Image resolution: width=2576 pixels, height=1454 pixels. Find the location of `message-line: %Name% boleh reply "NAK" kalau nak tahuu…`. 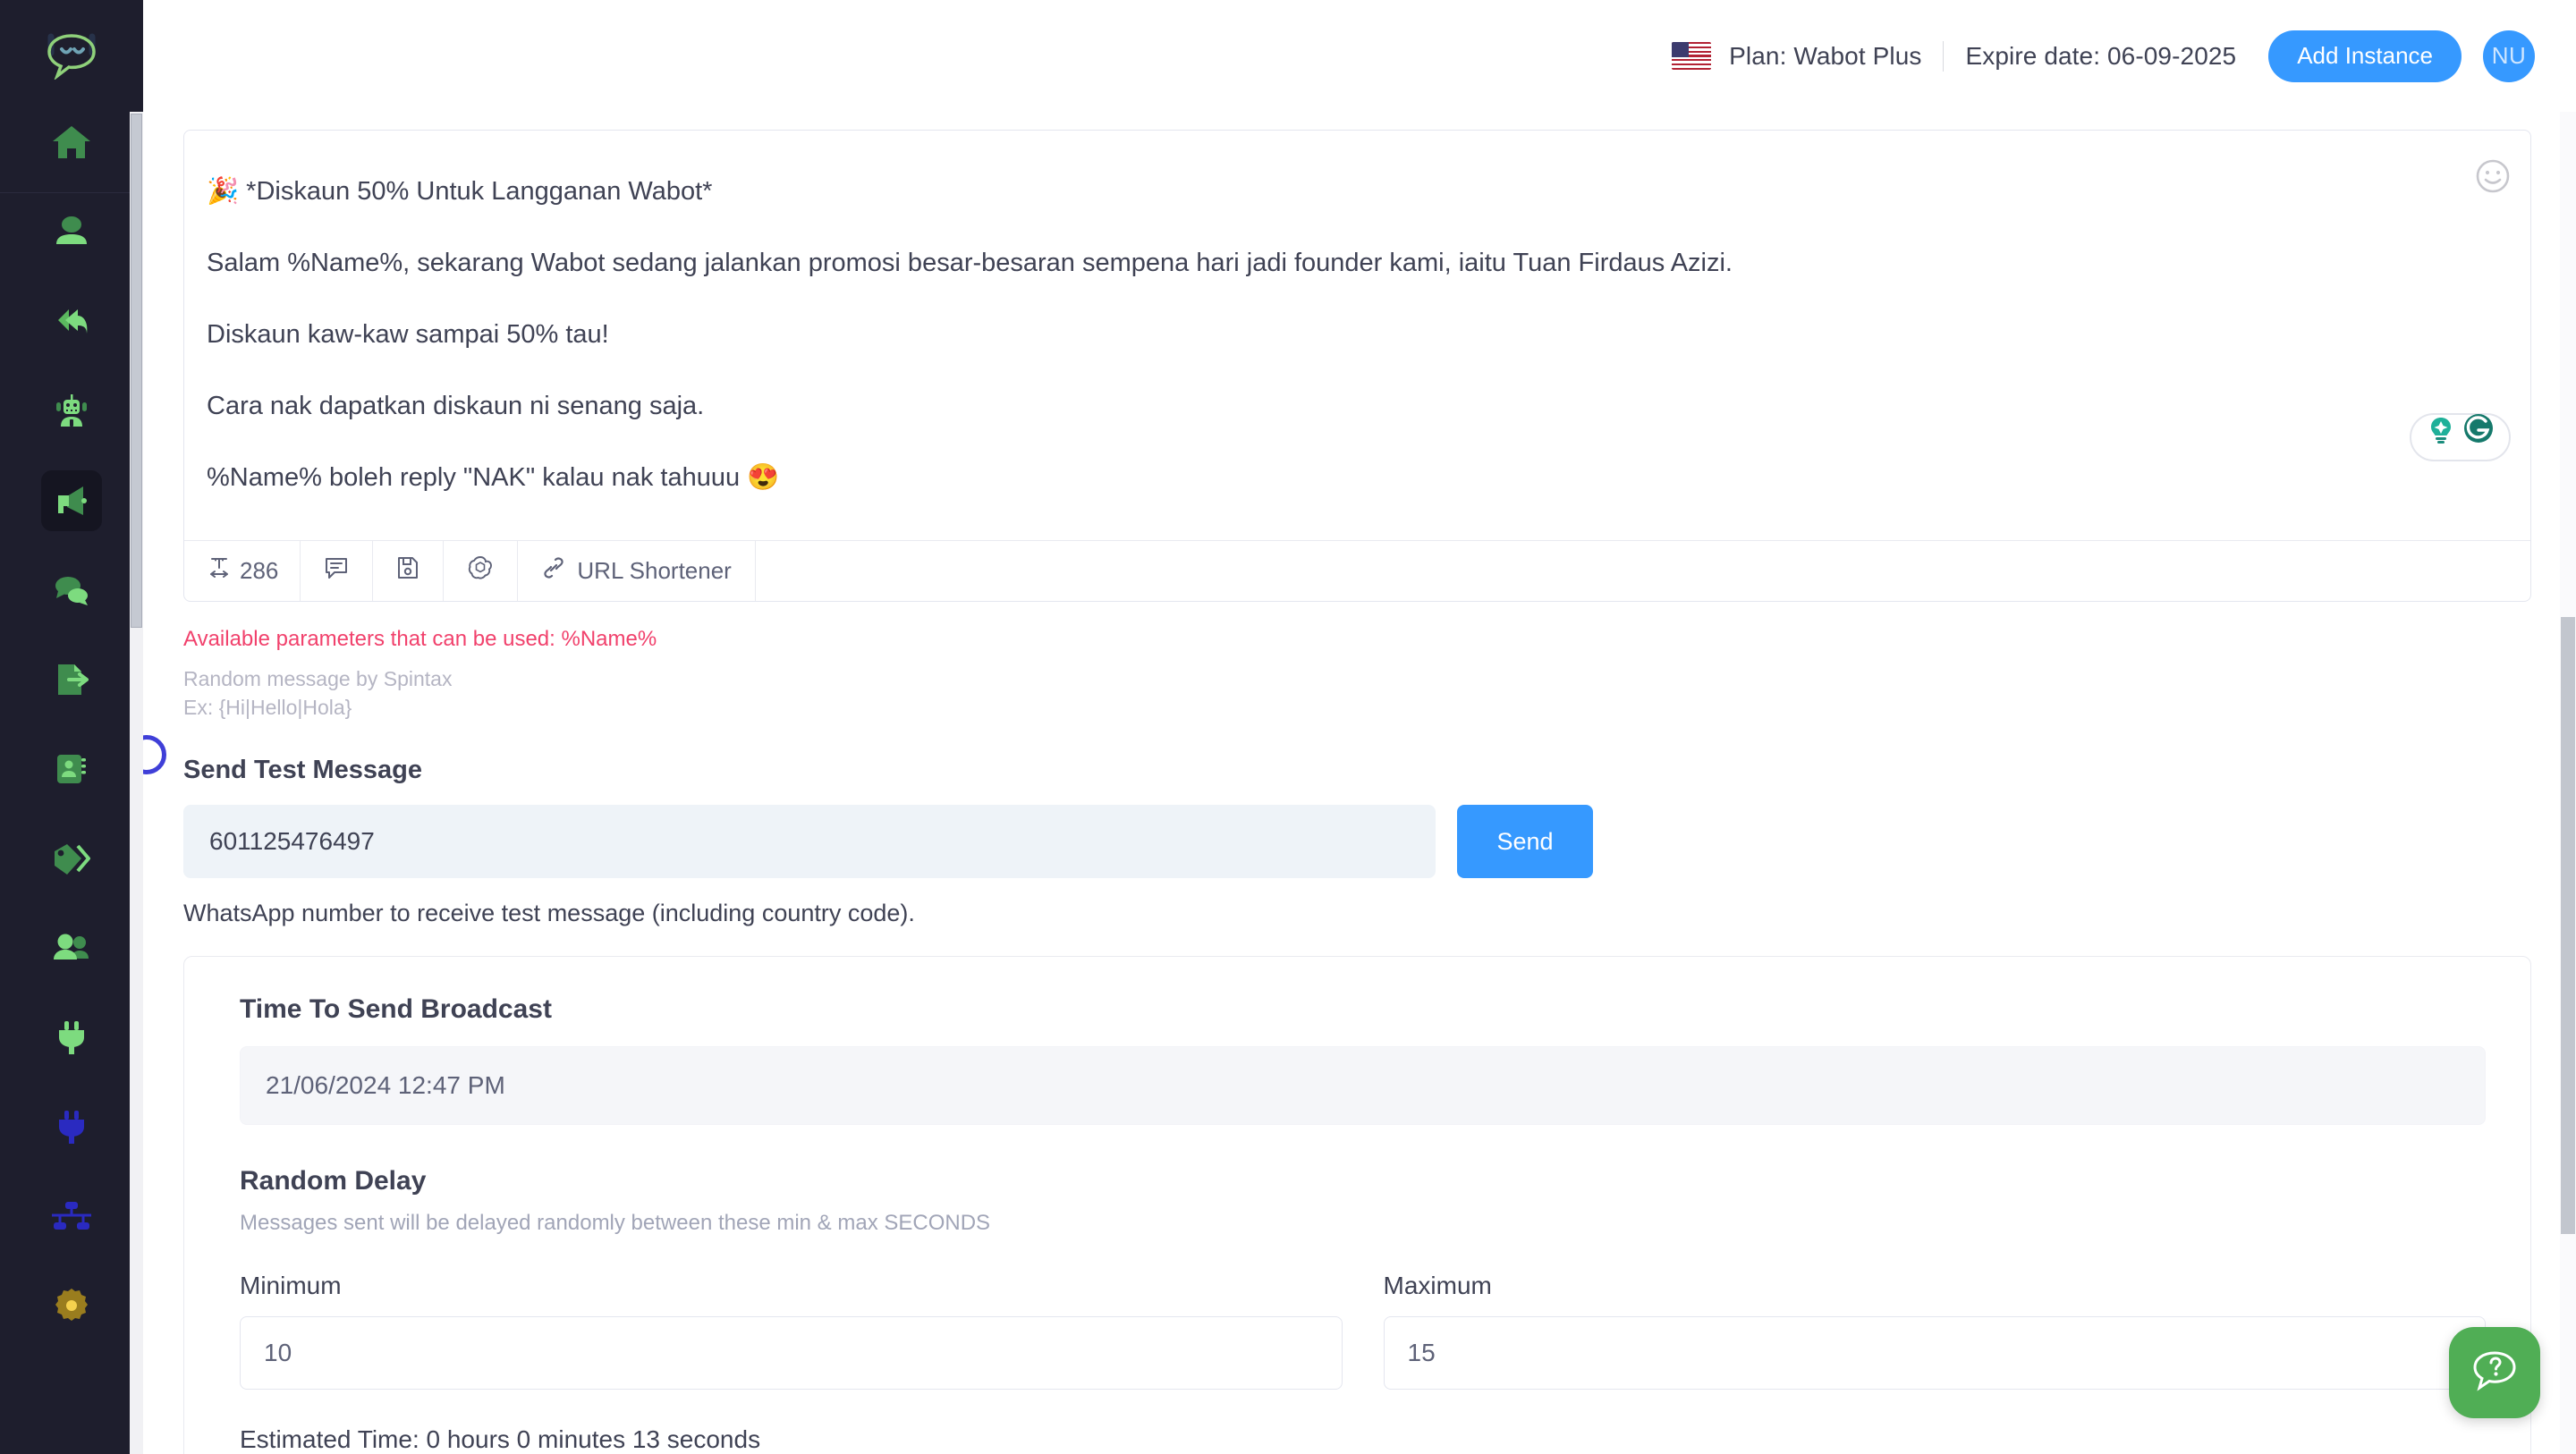

message-line: %Name% boleh reply "NAK" kalau nak tahuu… is located at coordinates (493, 478).